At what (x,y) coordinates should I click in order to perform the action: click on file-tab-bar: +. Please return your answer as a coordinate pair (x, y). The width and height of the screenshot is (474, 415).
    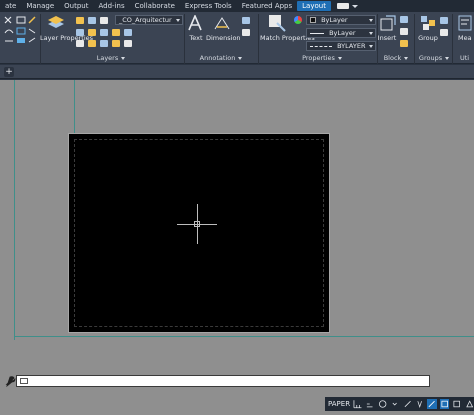
    Looking at the image, I should click on (237, 72).